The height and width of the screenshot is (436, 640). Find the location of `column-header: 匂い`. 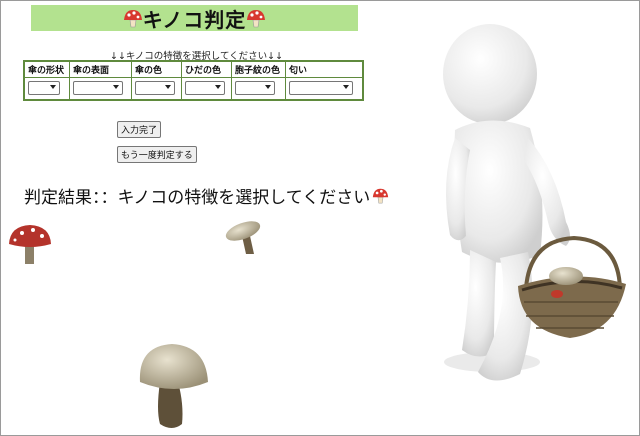

column-header: 匂い is located at coordinates (324, 69).